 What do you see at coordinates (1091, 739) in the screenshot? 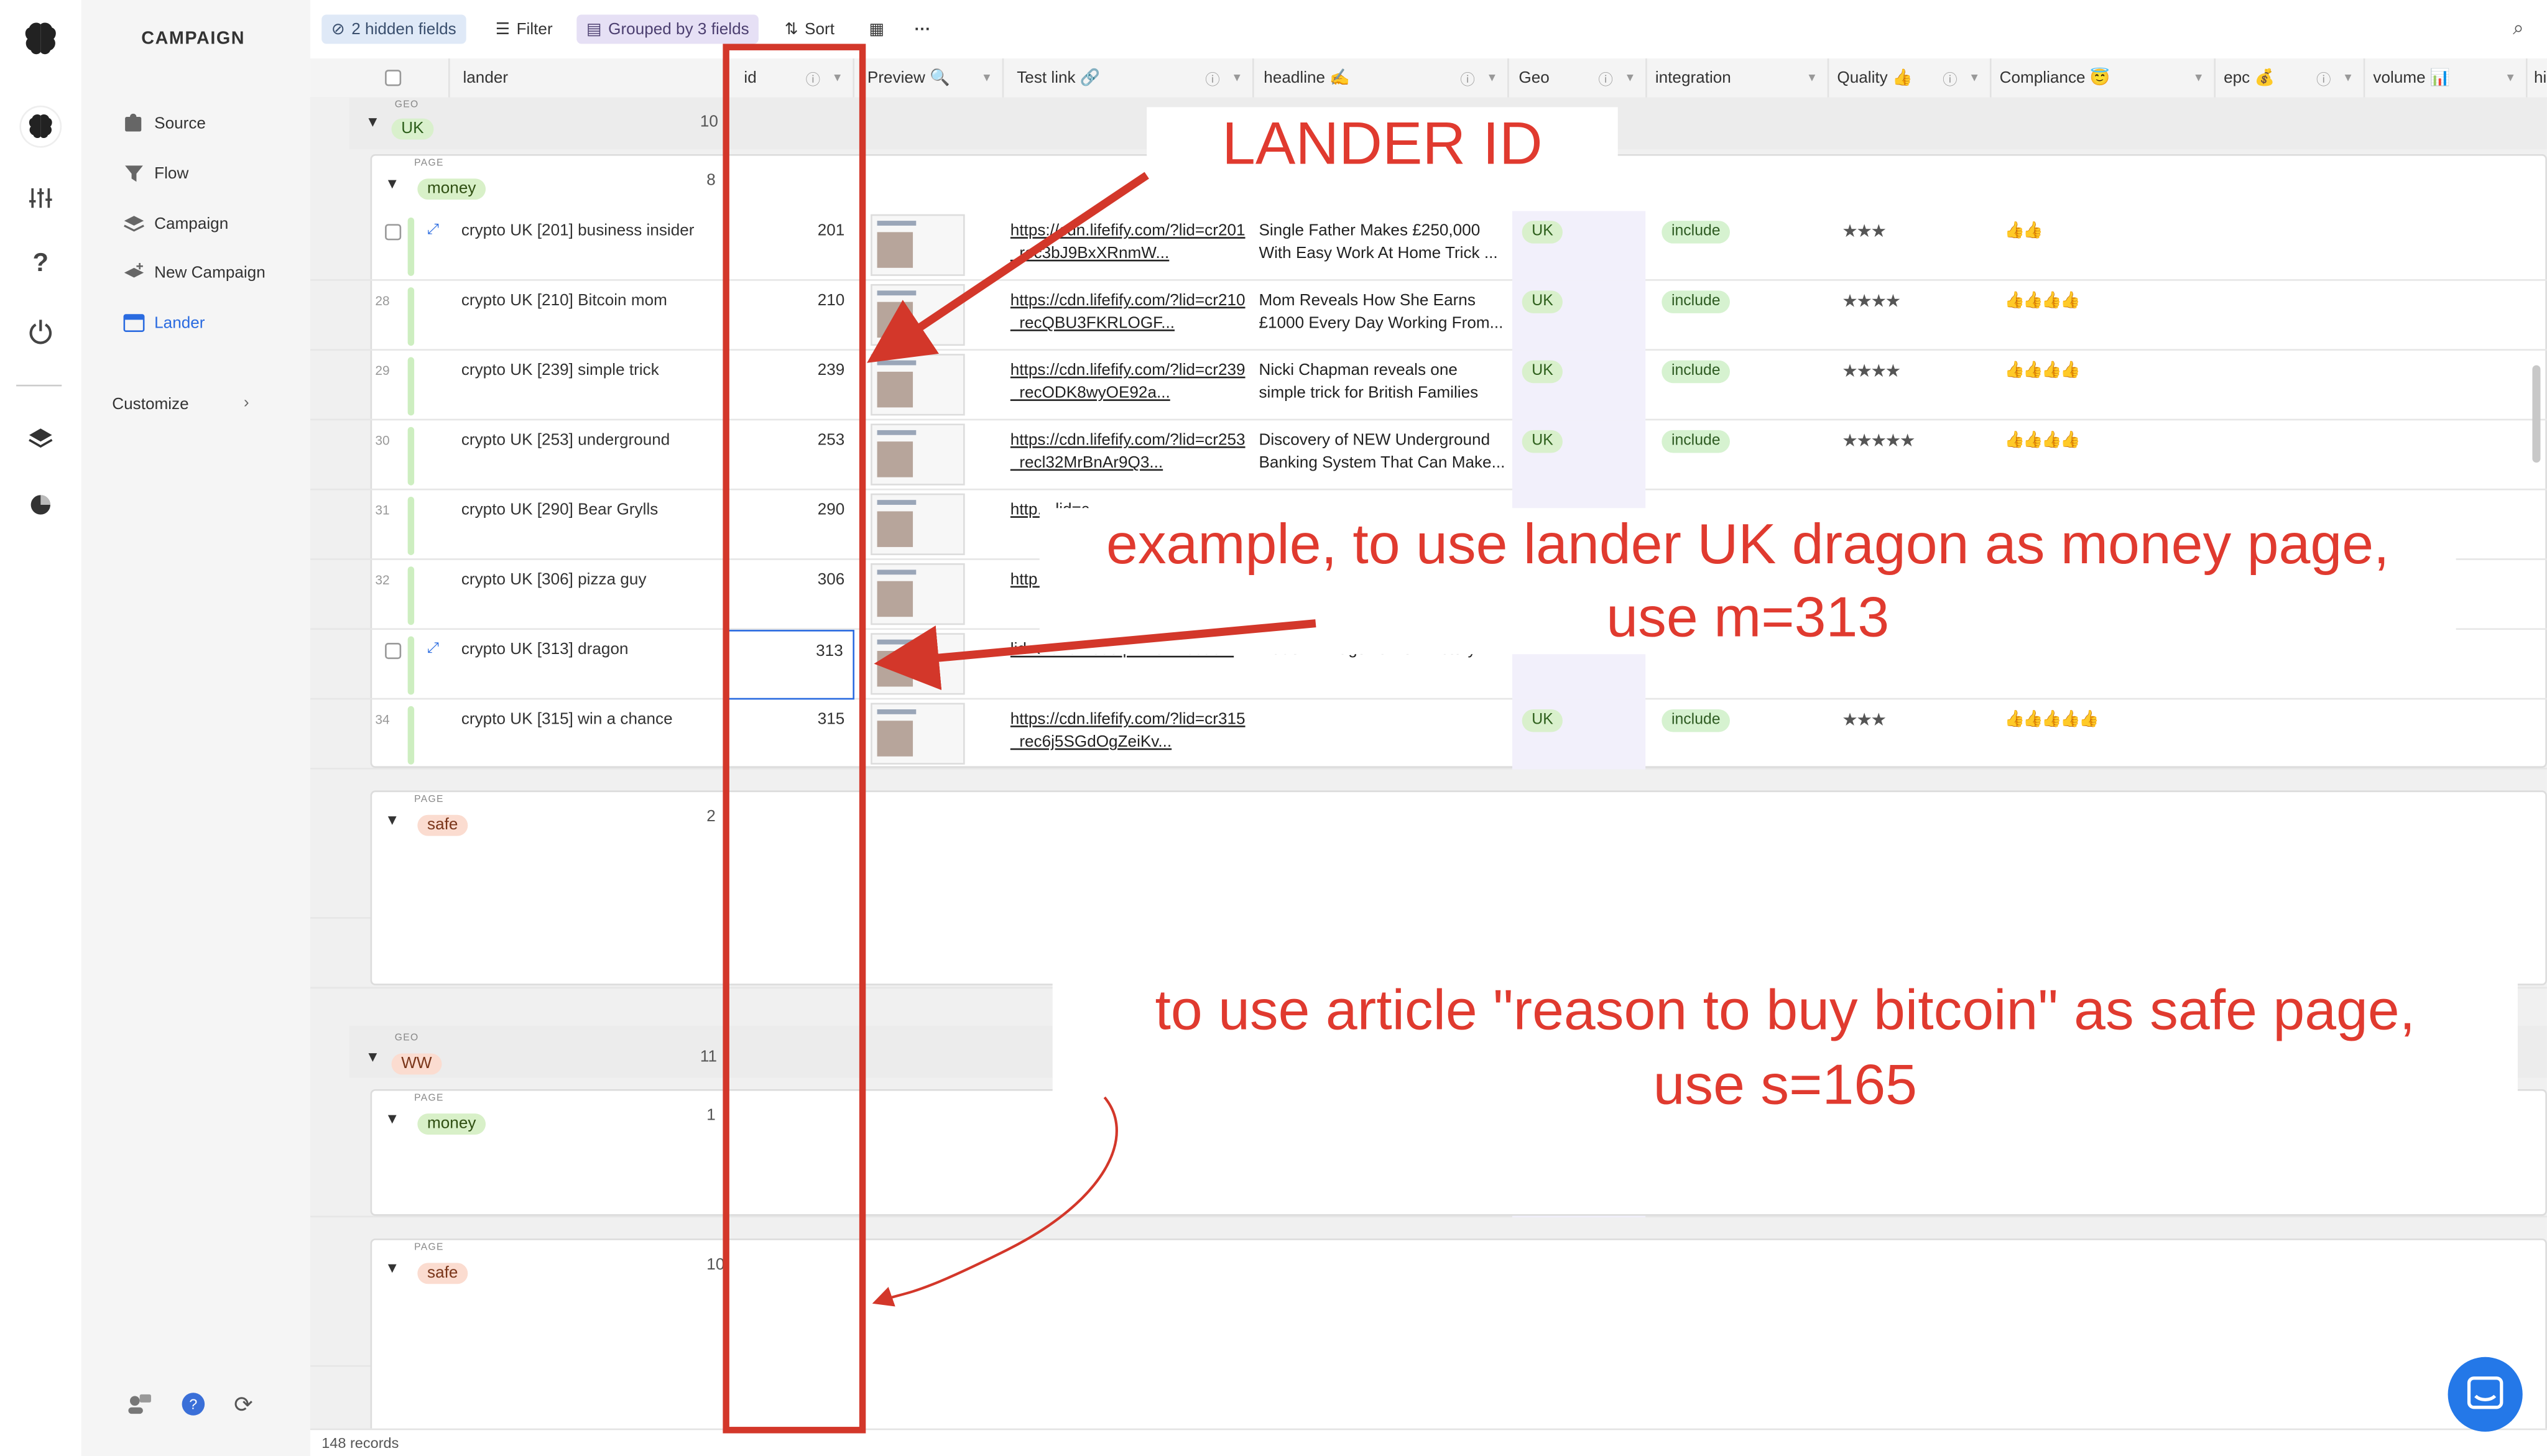
I see `annotation-arrows` at bounding box center [1091, 739].